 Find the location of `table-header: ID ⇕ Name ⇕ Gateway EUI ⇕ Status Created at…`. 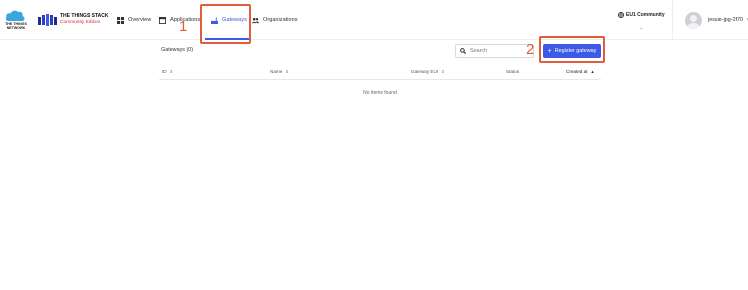

table-header: ID ⇕ Name ⇕ Gateway EUI ⇕ Status Created at… is located at coordinates (380, 72).